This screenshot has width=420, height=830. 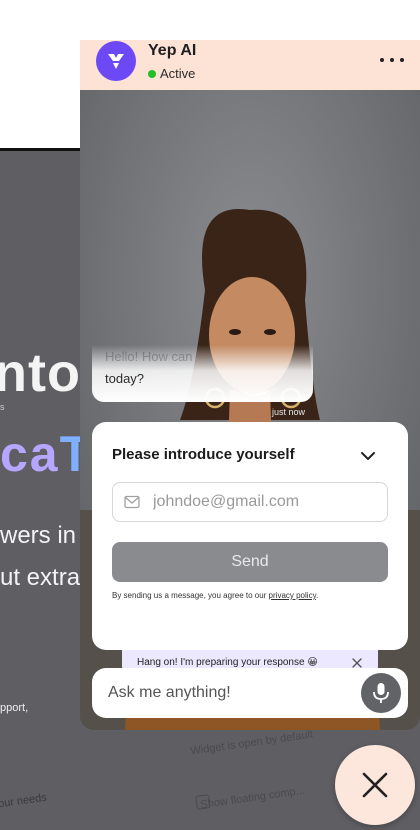 I want to click on form-title: Please introduce yourself, so click(x=203, y=454).